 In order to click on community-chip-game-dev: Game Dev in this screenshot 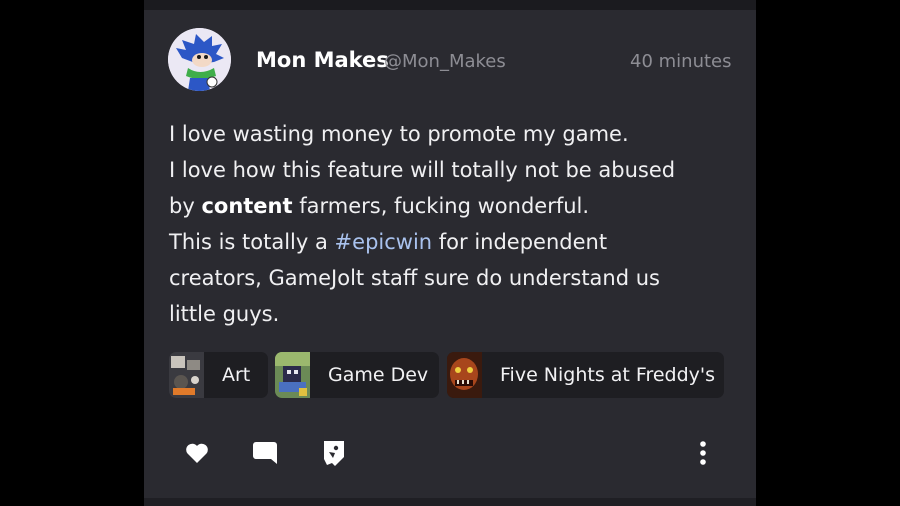, I will do `click(357, 375)`.